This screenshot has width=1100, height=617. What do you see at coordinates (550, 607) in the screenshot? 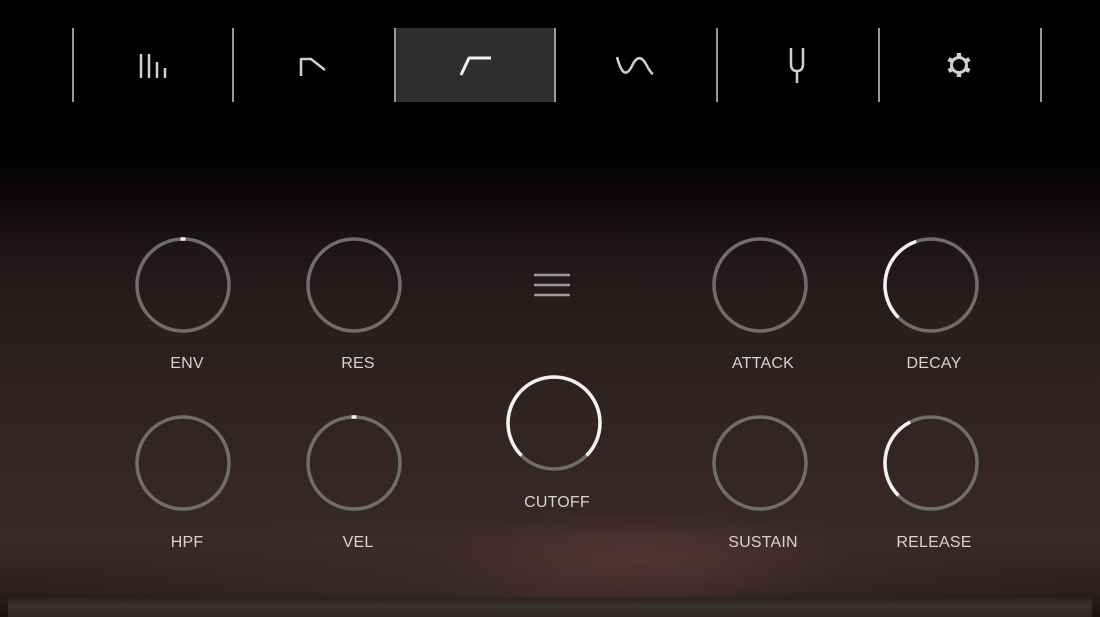
I see `landscape-strip` at bounding box center [550, 607].